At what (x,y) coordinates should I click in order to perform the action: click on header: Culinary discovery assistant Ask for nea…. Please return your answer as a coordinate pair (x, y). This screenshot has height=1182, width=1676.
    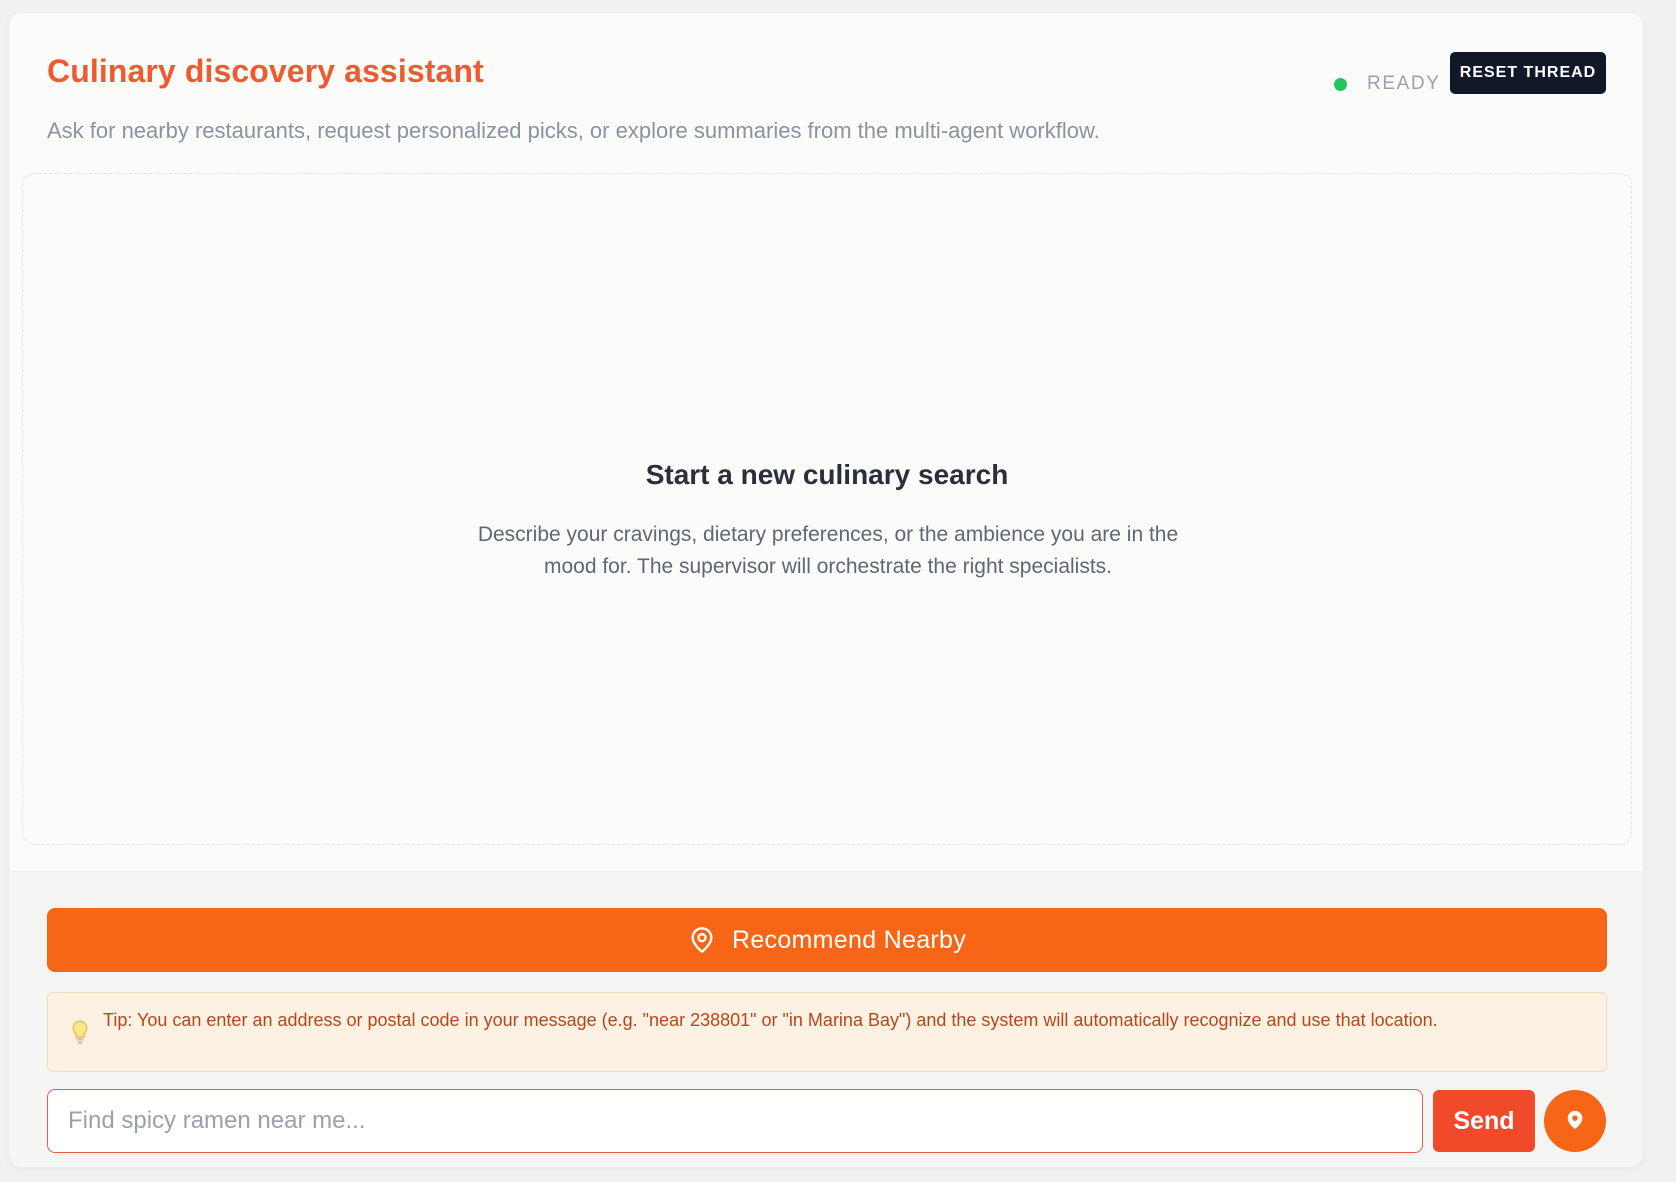
    Looking at the image, I should click on (826, 93).